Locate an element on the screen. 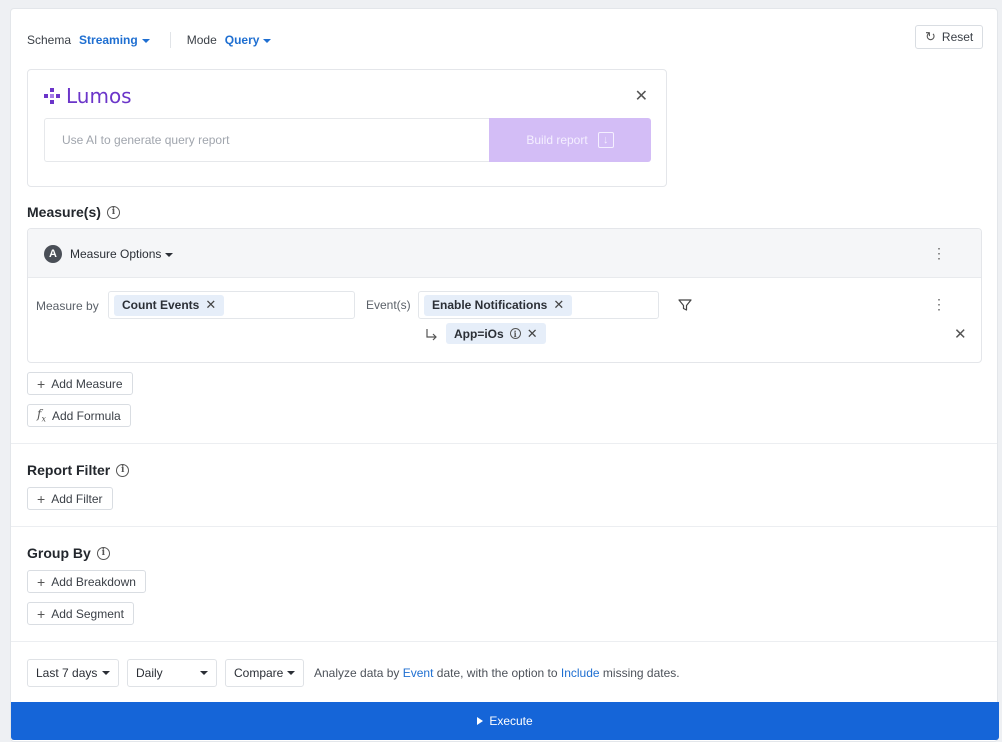  build-report-button: Build report ↓ is located at coordinates (570, 140).